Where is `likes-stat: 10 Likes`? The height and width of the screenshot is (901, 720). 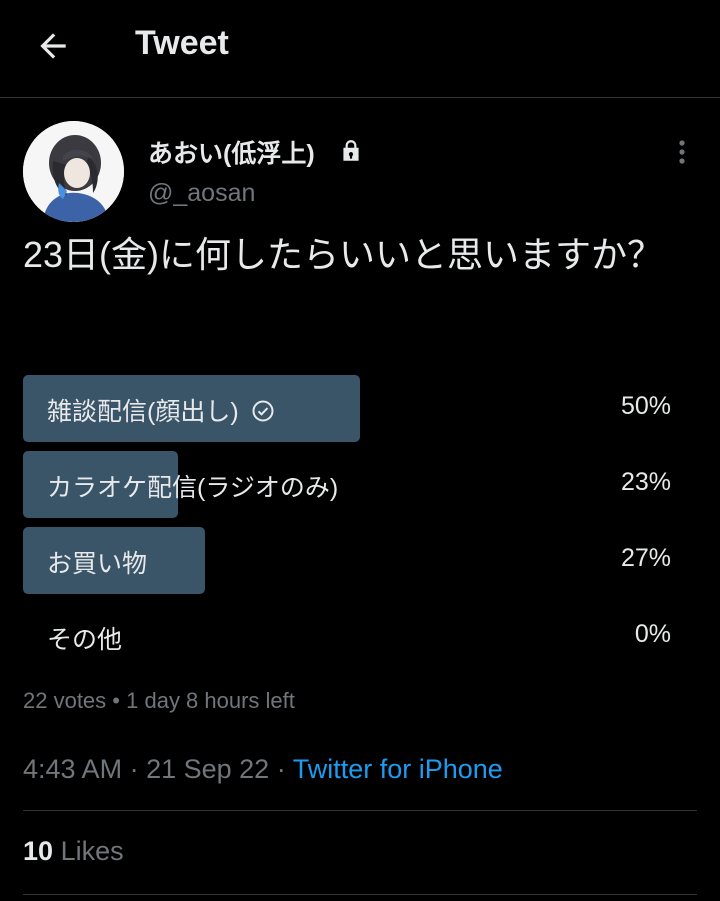 likes-stat: 10 Likes is located at coordinates (73, 851).